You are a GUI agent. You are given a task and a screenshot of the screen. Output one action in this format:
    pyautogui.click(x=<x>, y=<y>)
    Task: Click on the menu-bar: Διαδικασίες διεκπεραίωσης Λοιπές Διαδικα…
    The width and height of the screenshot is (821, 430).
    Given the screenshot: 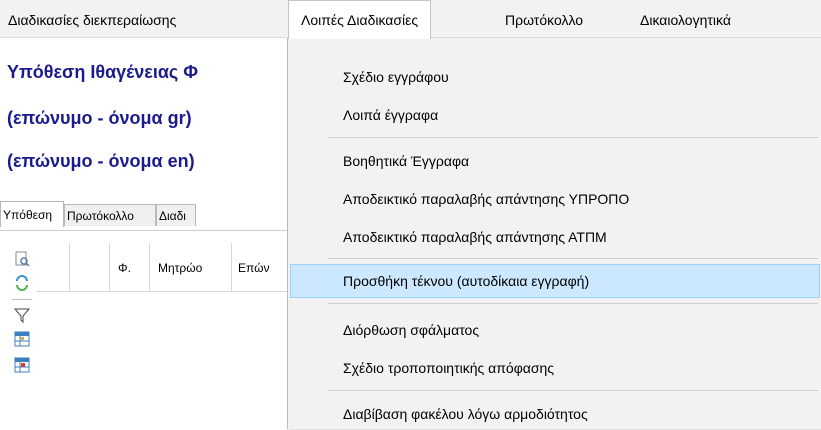 What is the action you would take?
    pyautogui.click(x=410, y=19)
    